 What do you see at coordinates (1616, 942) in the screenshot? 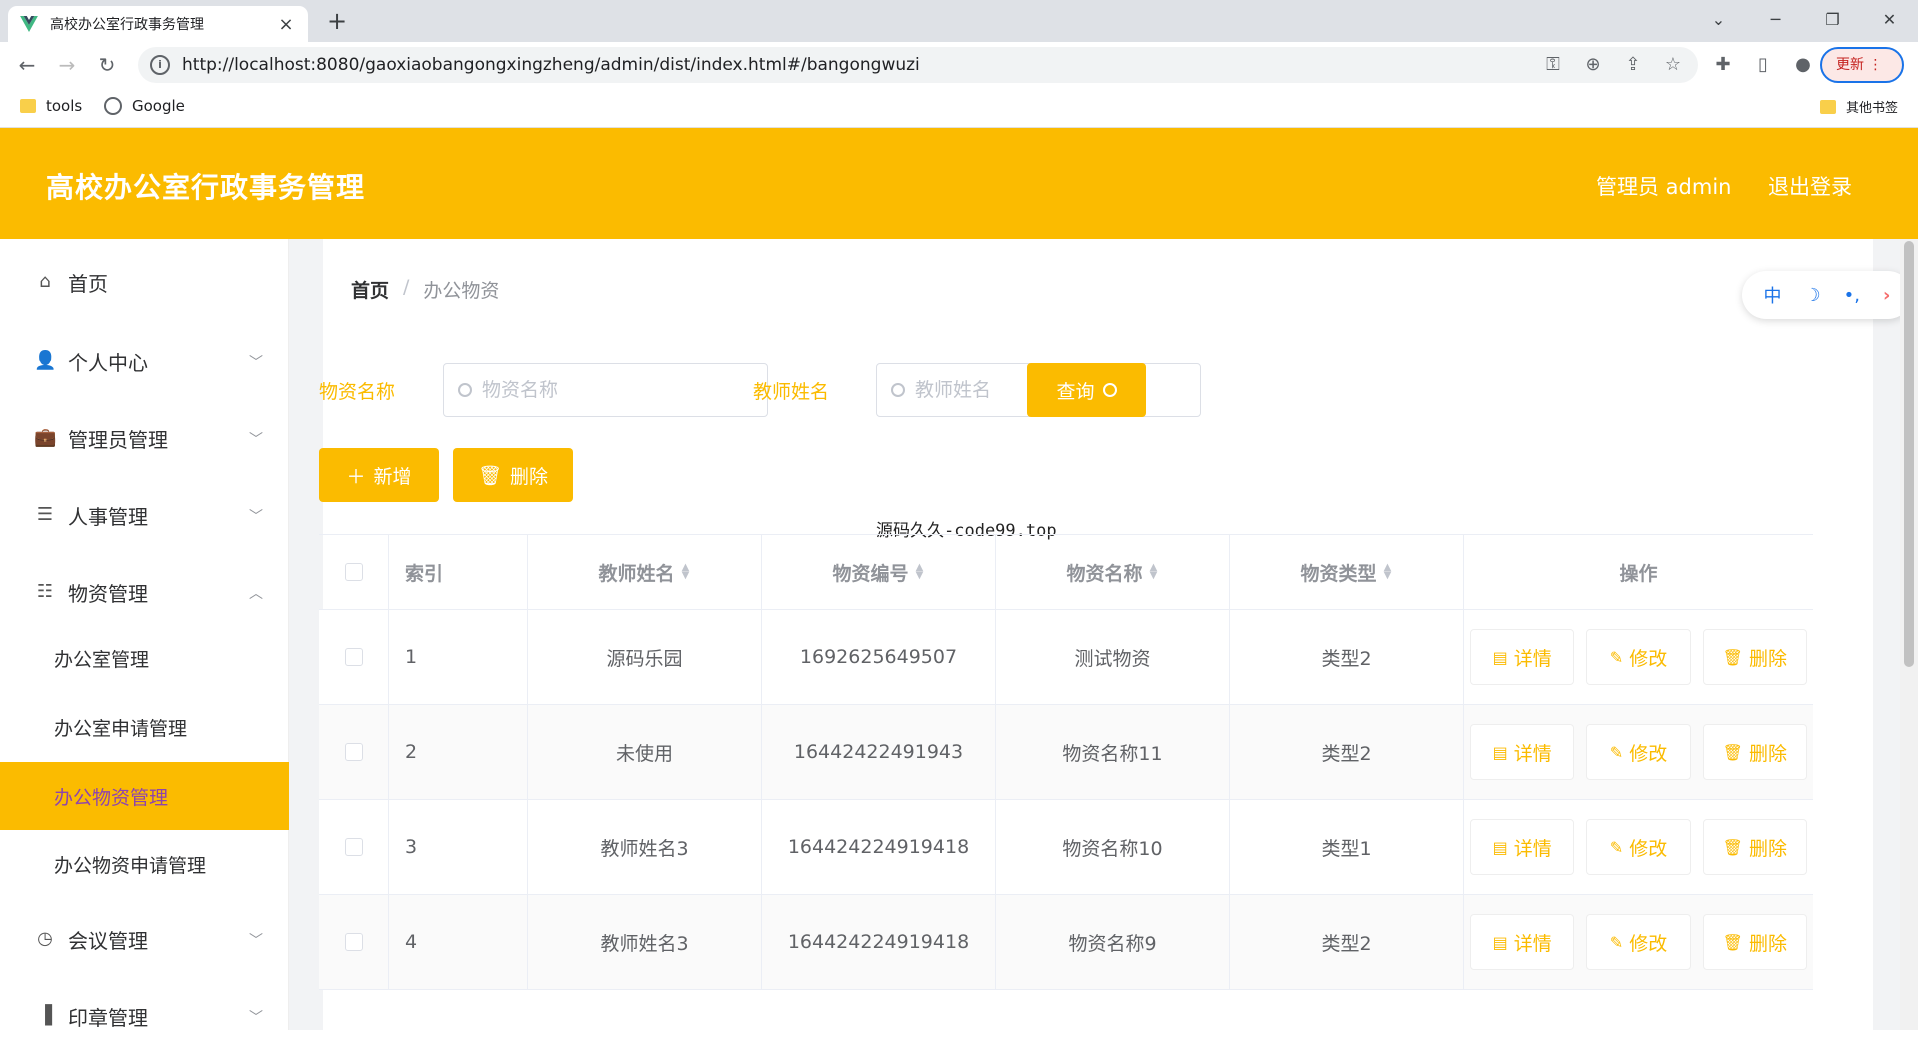
I see `pencil-icon: ✎` at bounding box center [1616, 942].